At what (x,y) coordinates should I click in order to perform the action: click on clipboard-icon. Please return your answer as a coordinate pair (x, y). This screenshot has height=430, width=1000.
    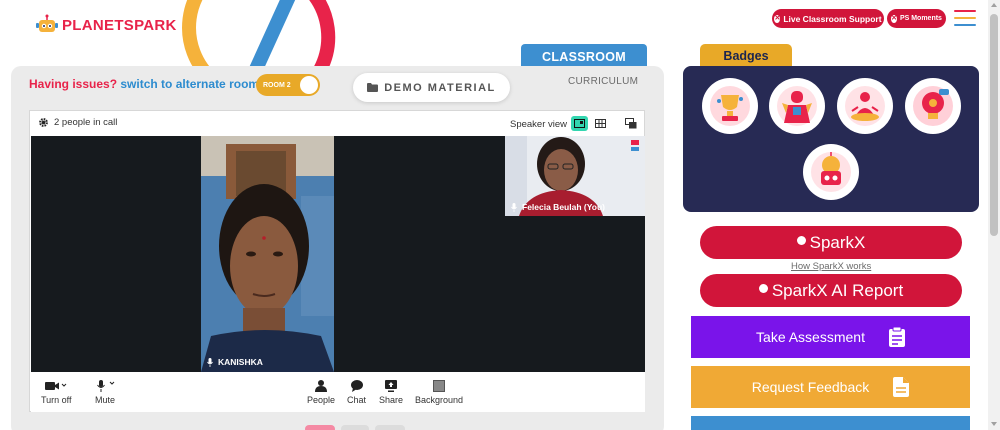
    Looking at the image, I should click on (896, 337).